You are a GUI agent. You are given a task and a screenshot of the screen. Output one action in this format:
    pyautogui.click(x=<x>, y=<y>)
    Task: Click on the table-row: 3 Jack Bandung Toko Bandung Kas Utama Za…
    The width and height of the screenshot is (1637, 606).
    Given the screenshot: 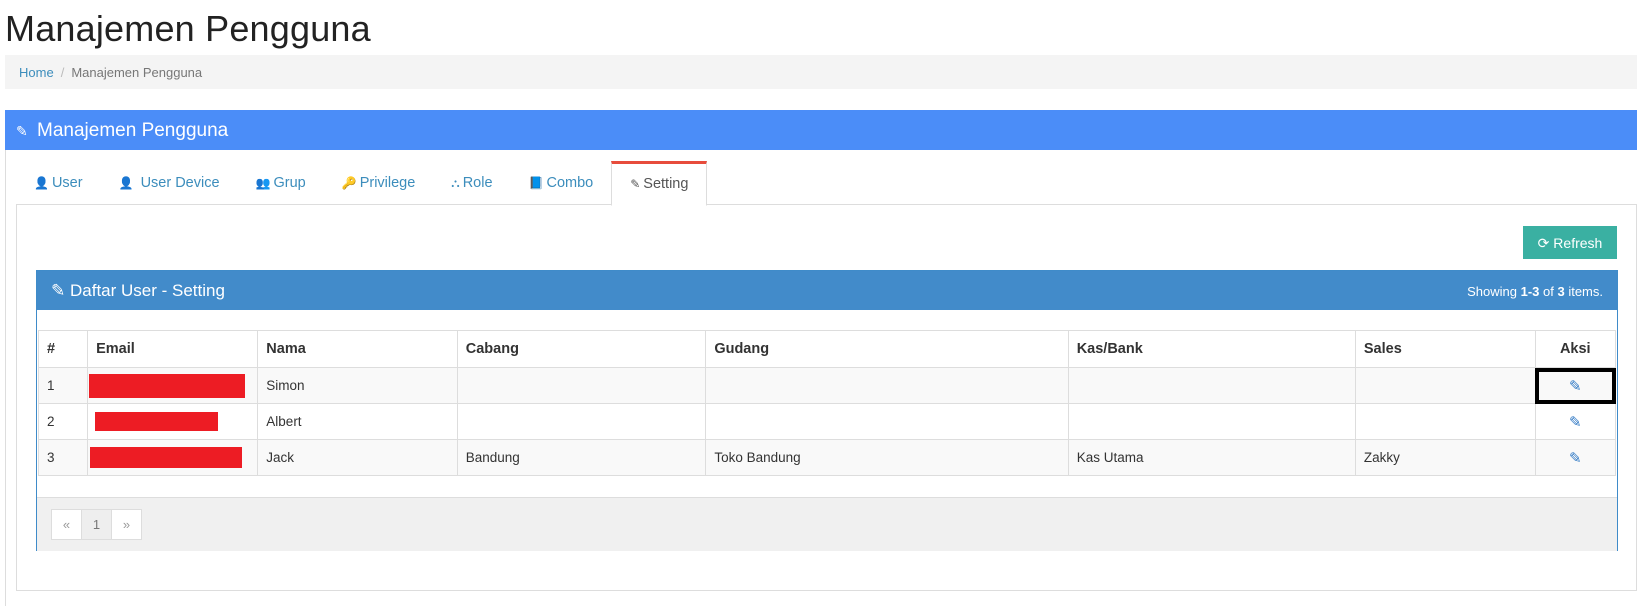 What is the action you would take?
    pyautogui.click(x=827, y=457)
    